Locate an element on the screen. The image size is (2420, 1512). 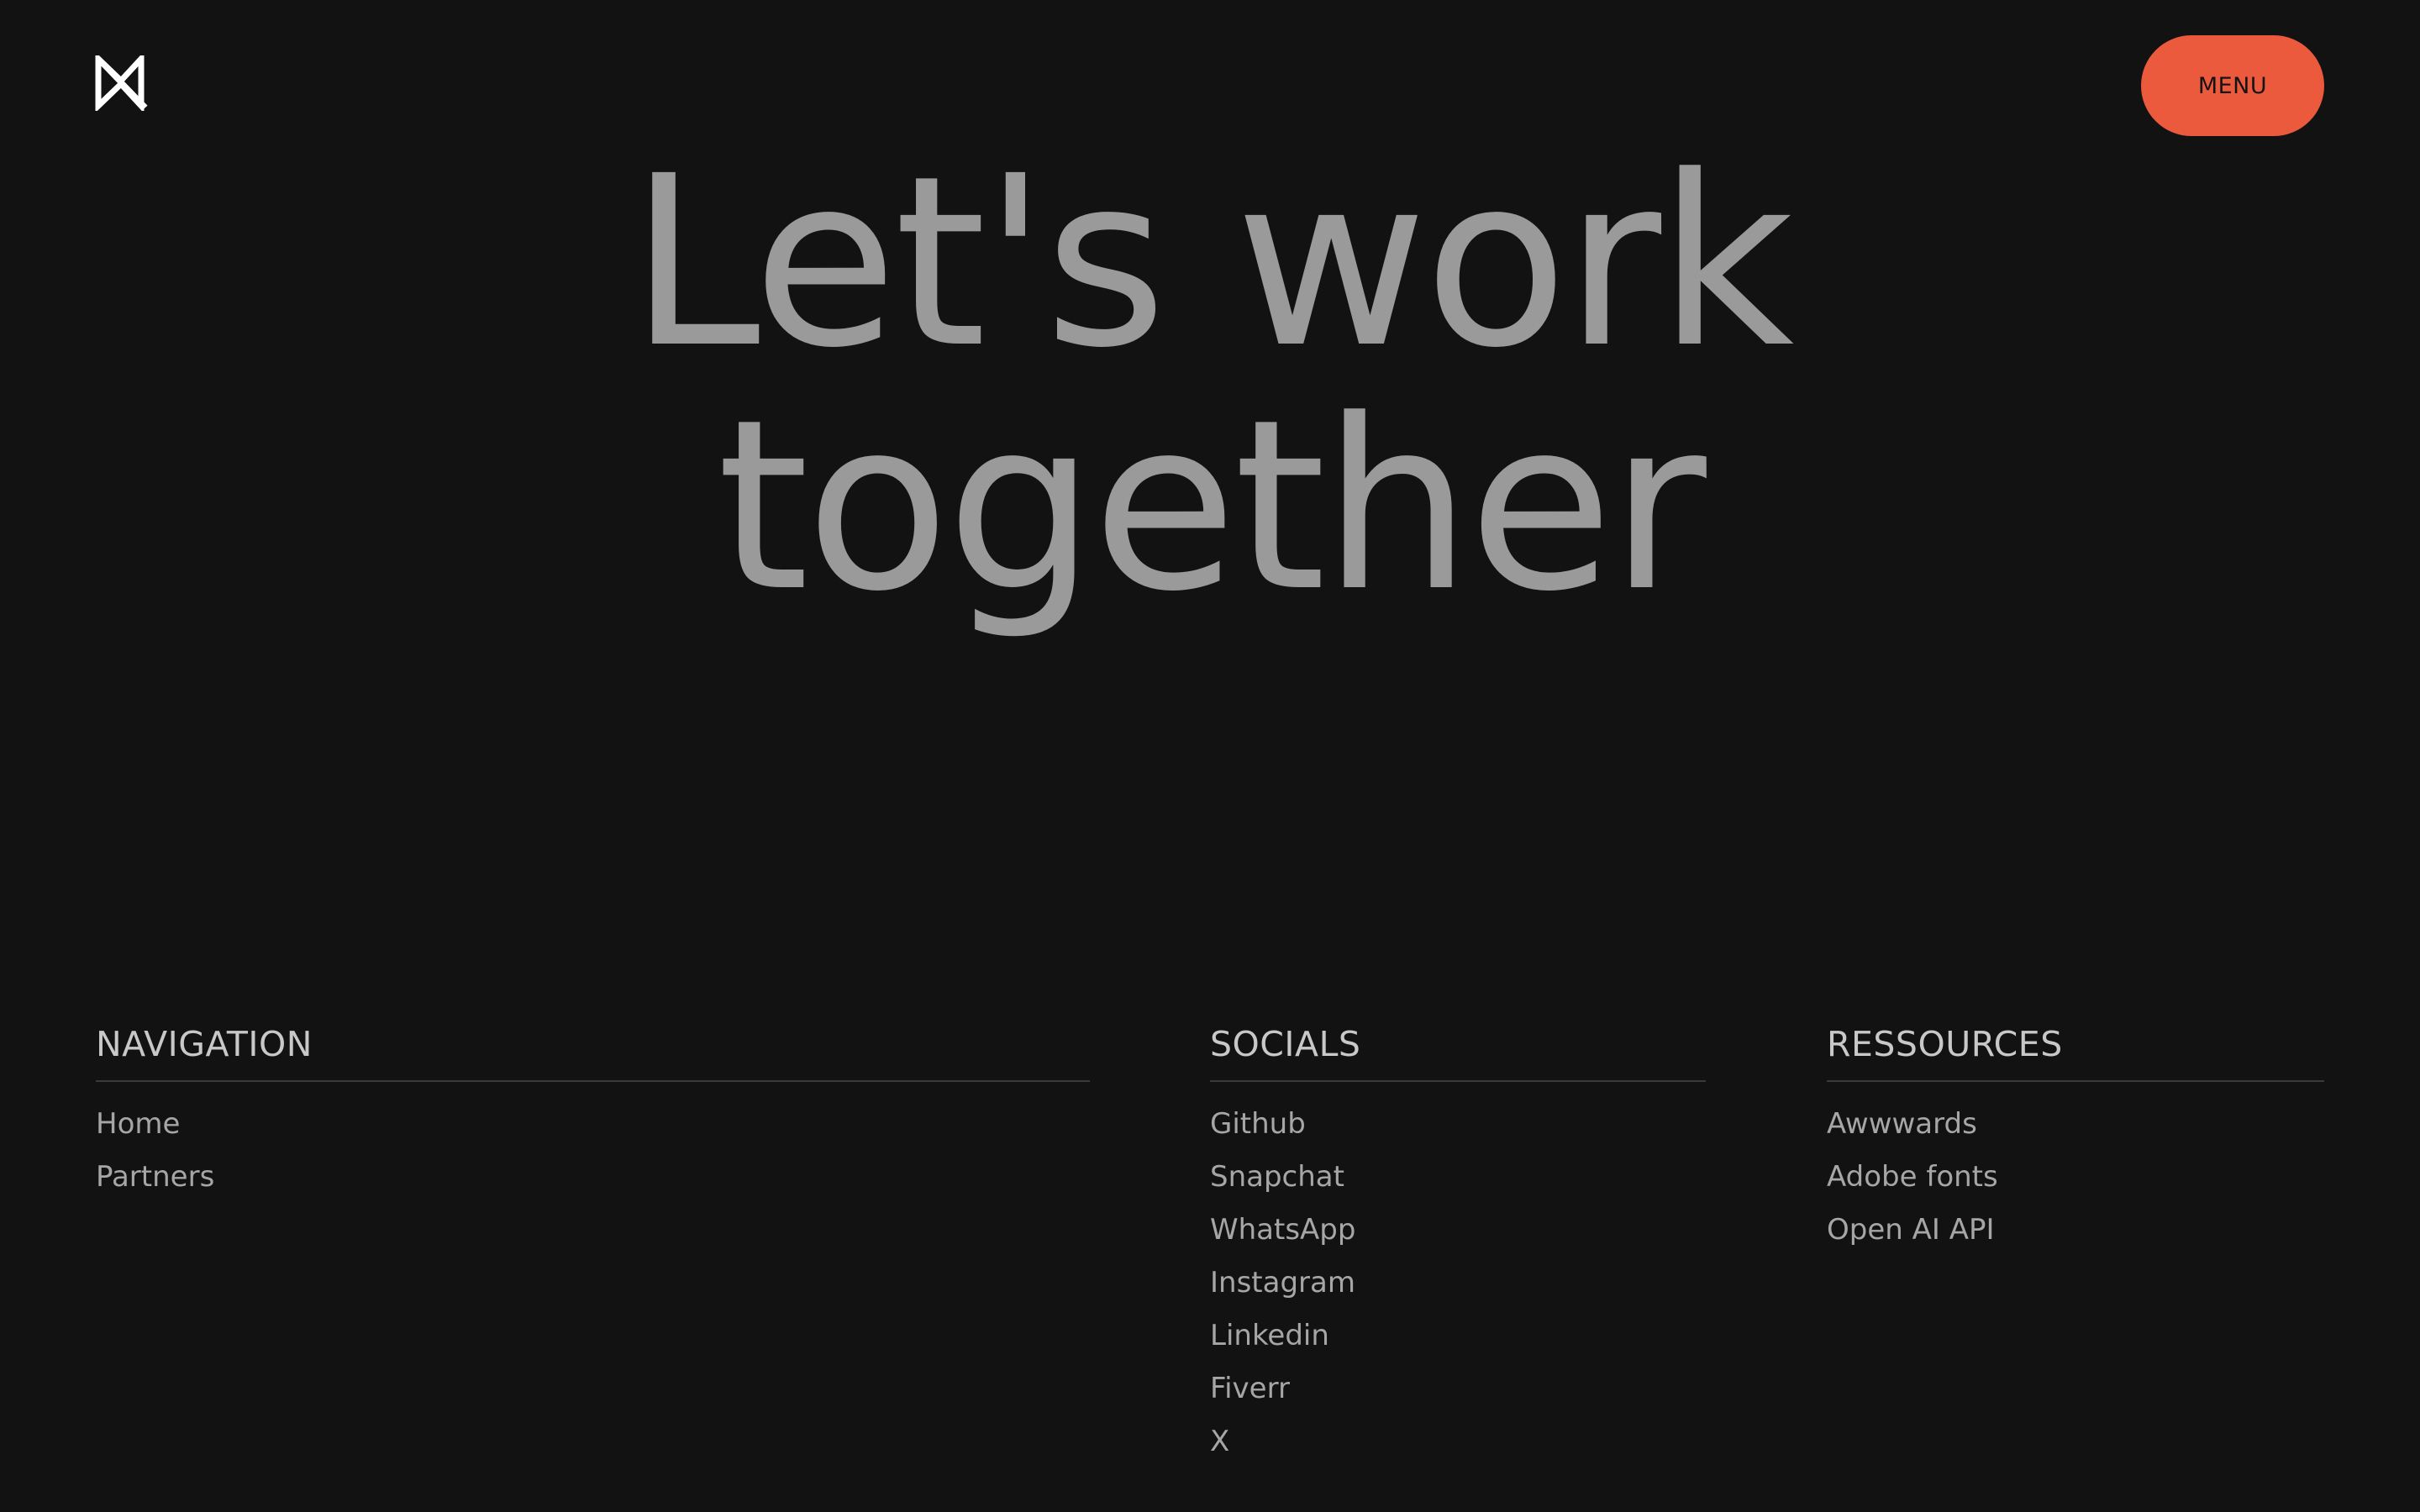
hero-line-1: Let's work is located at coordinates (1212, 263).